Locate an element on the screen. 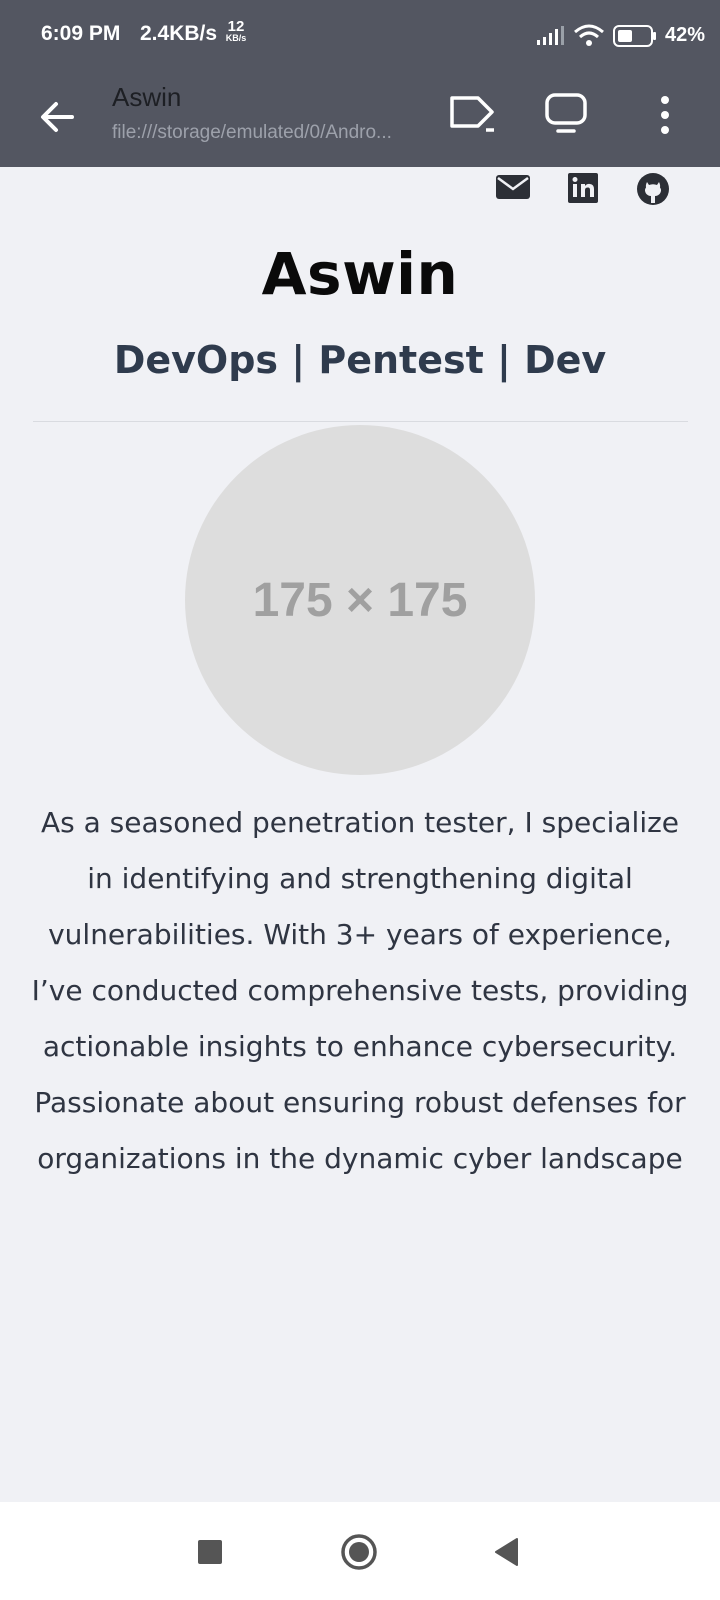 The image size is (720, 1600). recent-apps-icon is located at coordinates (210, 1552).